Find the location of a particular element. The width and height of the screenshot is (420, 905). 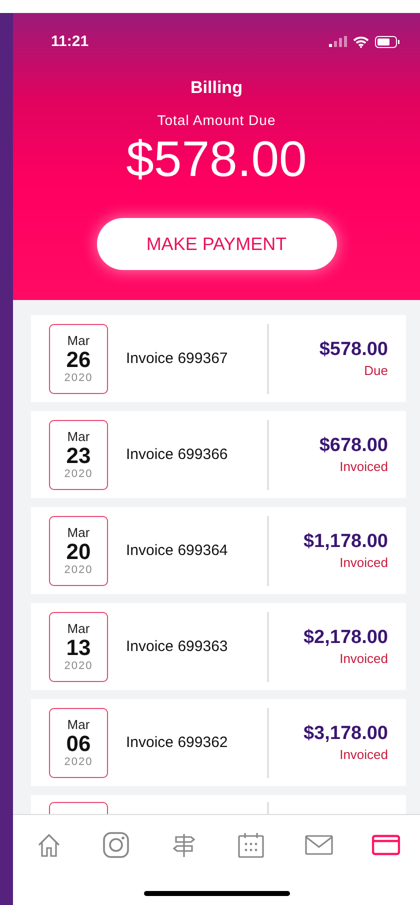

invoice-amount: $2,178.00 is located at coordinates (345, 638).